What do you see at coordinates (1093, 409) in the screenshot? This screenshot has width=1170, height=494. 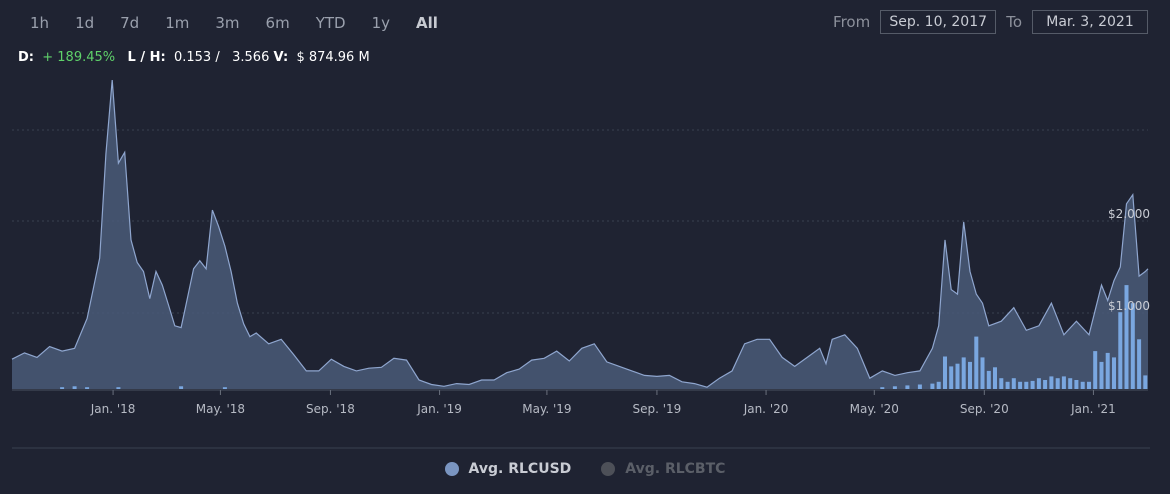 I see `x-tick-label: Jan. '21` at bounding box center [1093, 409].